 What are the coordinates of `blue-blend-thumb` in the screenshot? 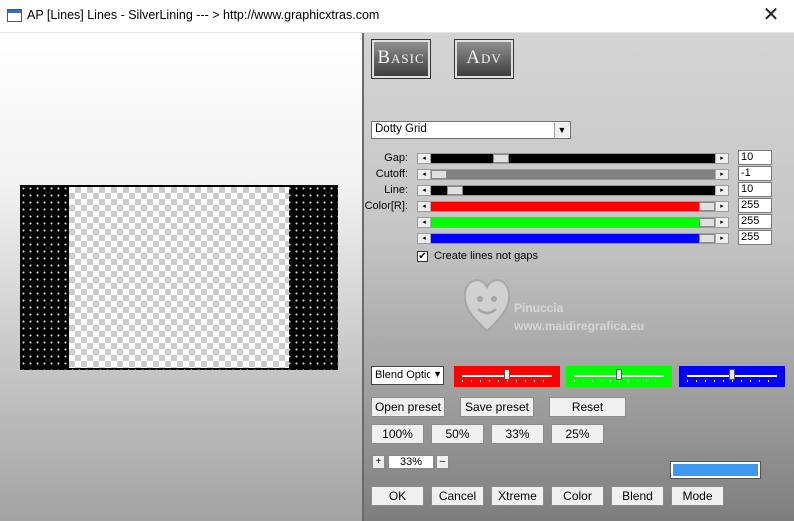 It's located at (732, 374).